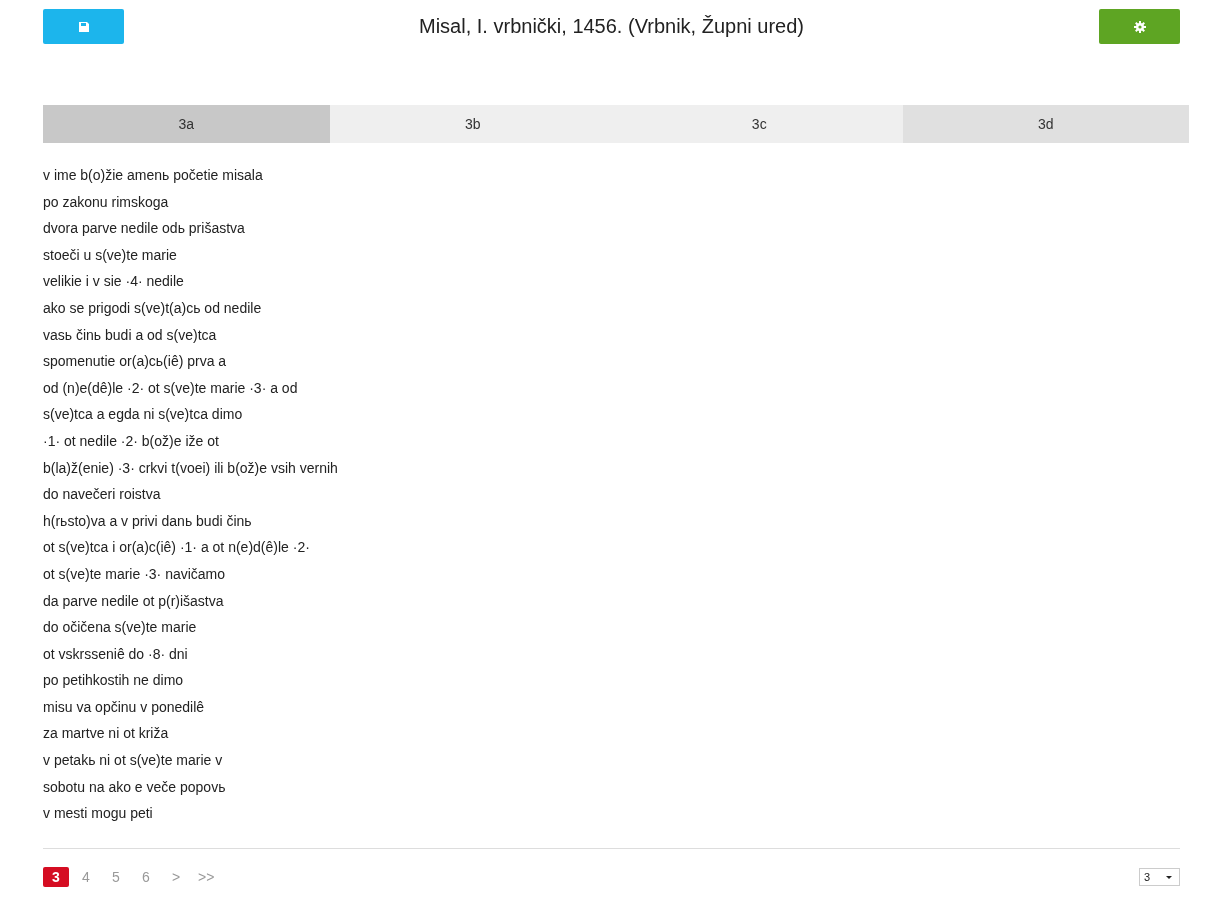  I want to click on text-line: s(ve)tca a egda ni s(ve)tca dimo, so click(143, 415).